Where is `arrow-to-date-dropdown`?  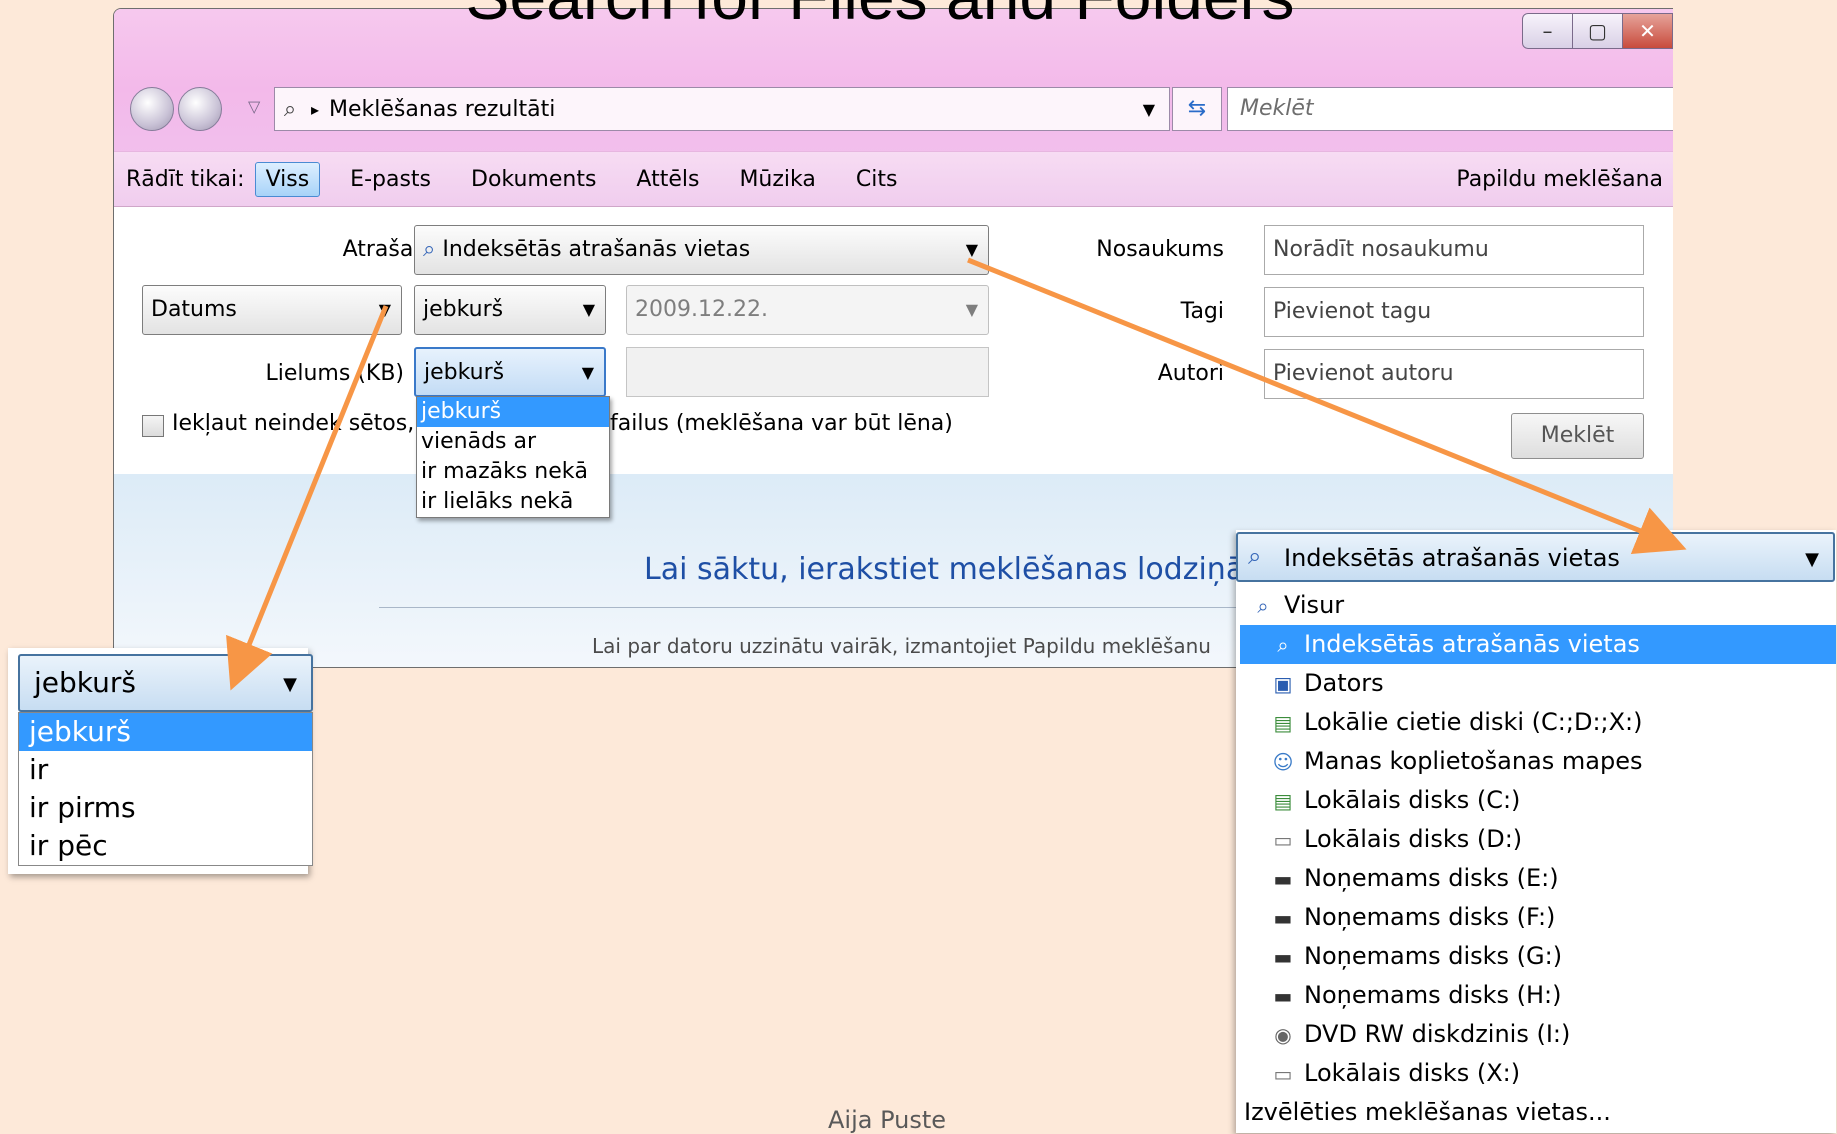
arrow-to-date-dropdown is located at coordinates (307, 498).